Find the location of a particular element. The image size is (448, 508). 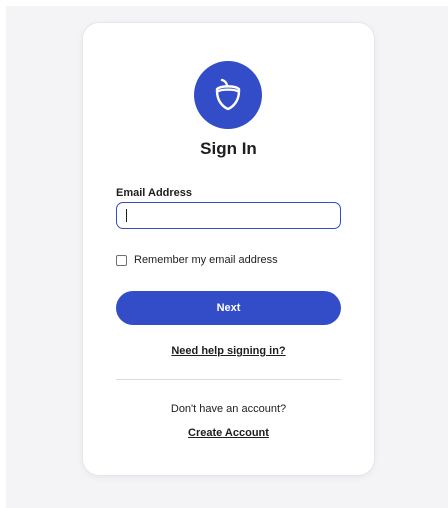

help-signin-link: Need help signing in? is located at coordinates (228, 351).